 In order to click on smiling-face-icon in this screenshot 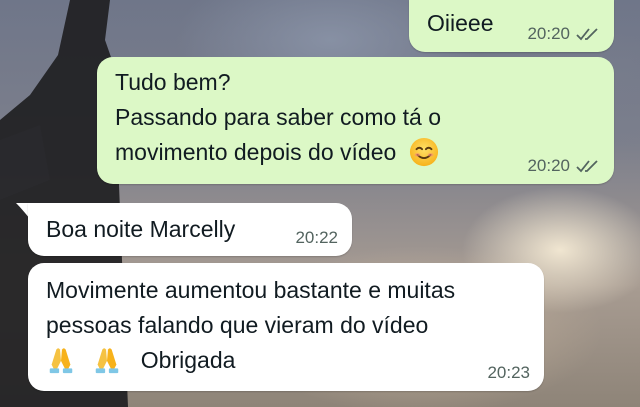, I will do `click(423, 151)`.